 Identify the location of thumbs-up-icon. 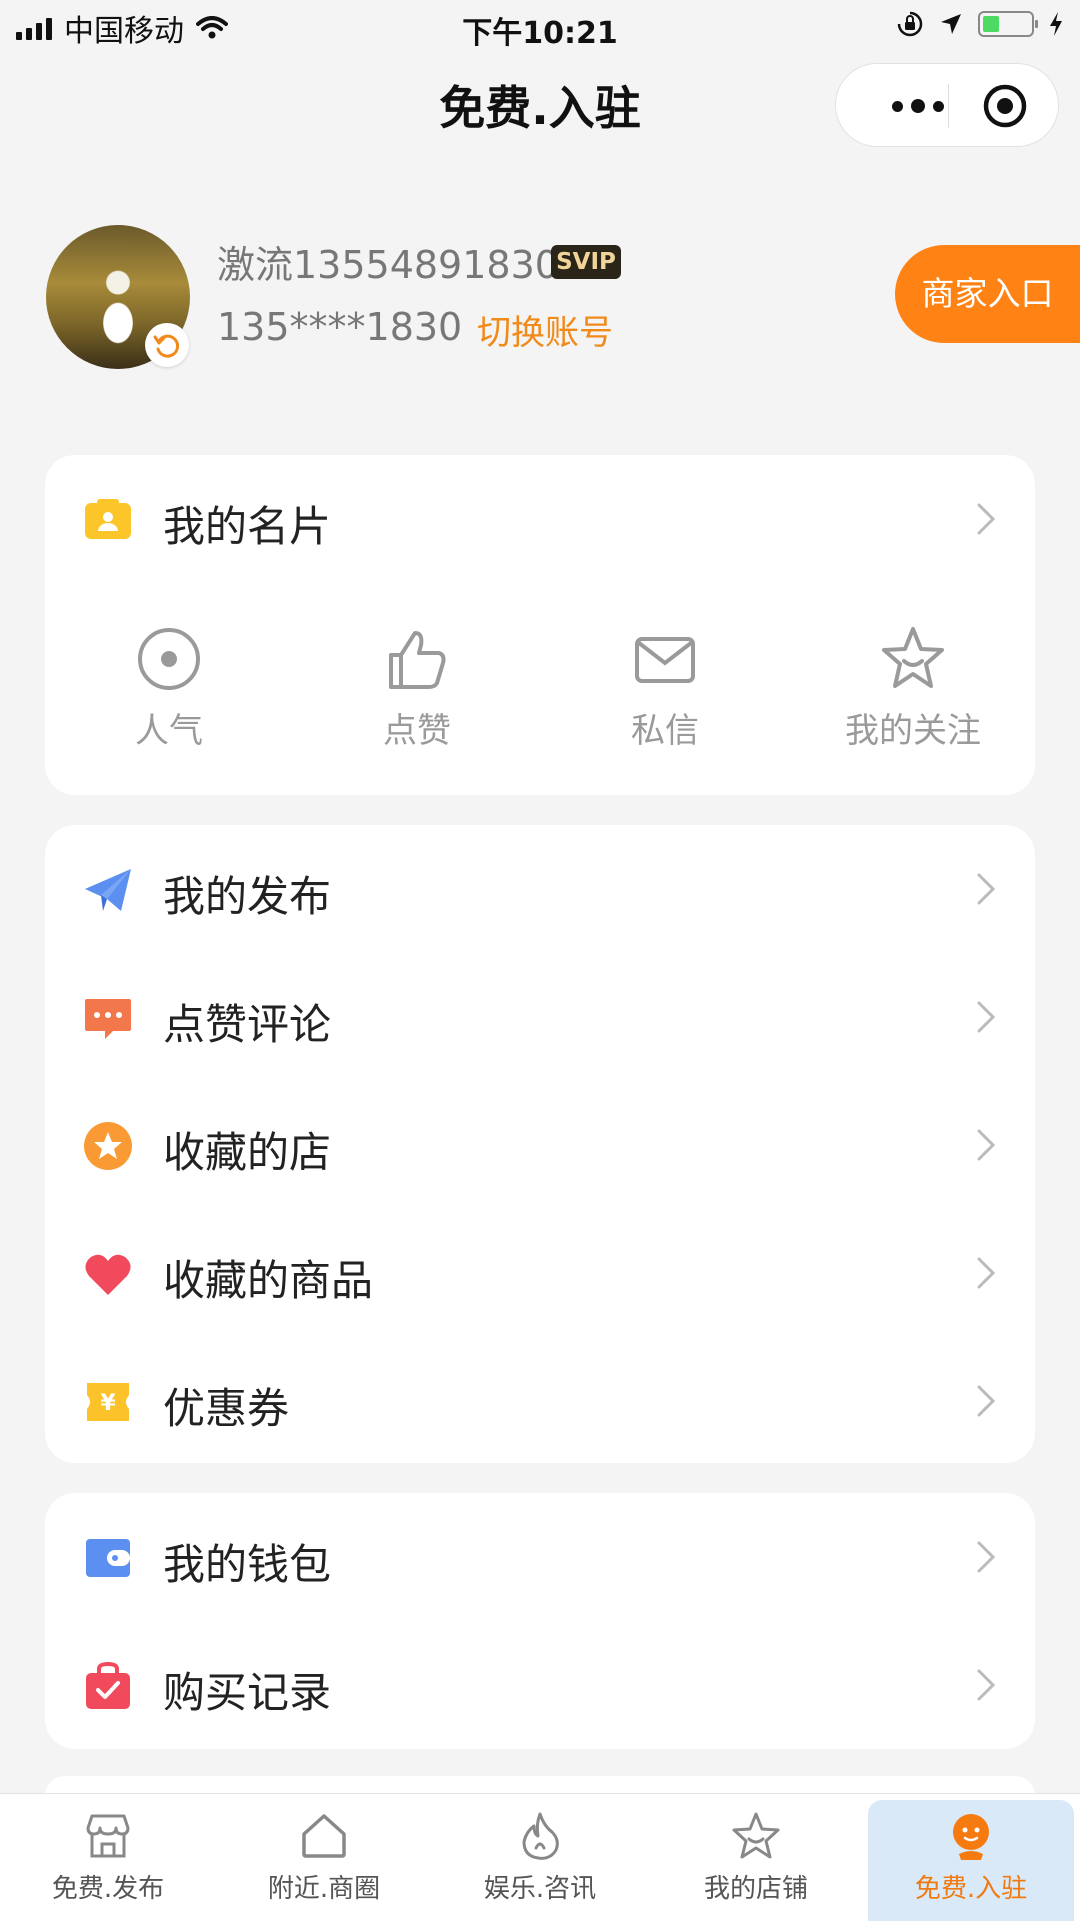
(417, 660).